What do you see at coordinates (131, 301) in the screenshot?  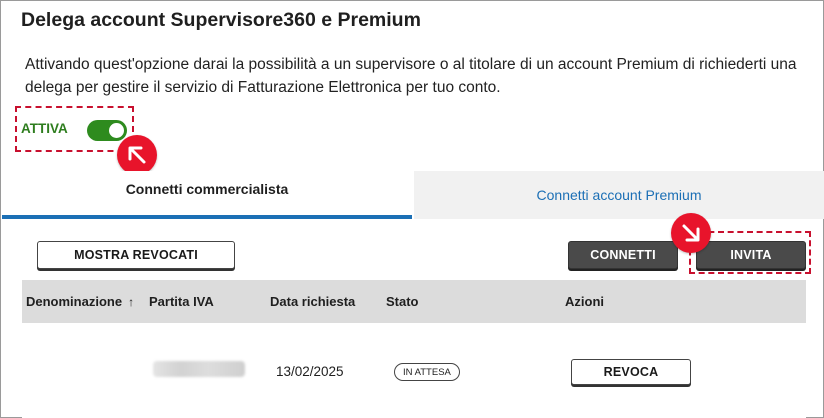 I see `sort-arrow-icon: ↑` at bounding box center [131, 301].